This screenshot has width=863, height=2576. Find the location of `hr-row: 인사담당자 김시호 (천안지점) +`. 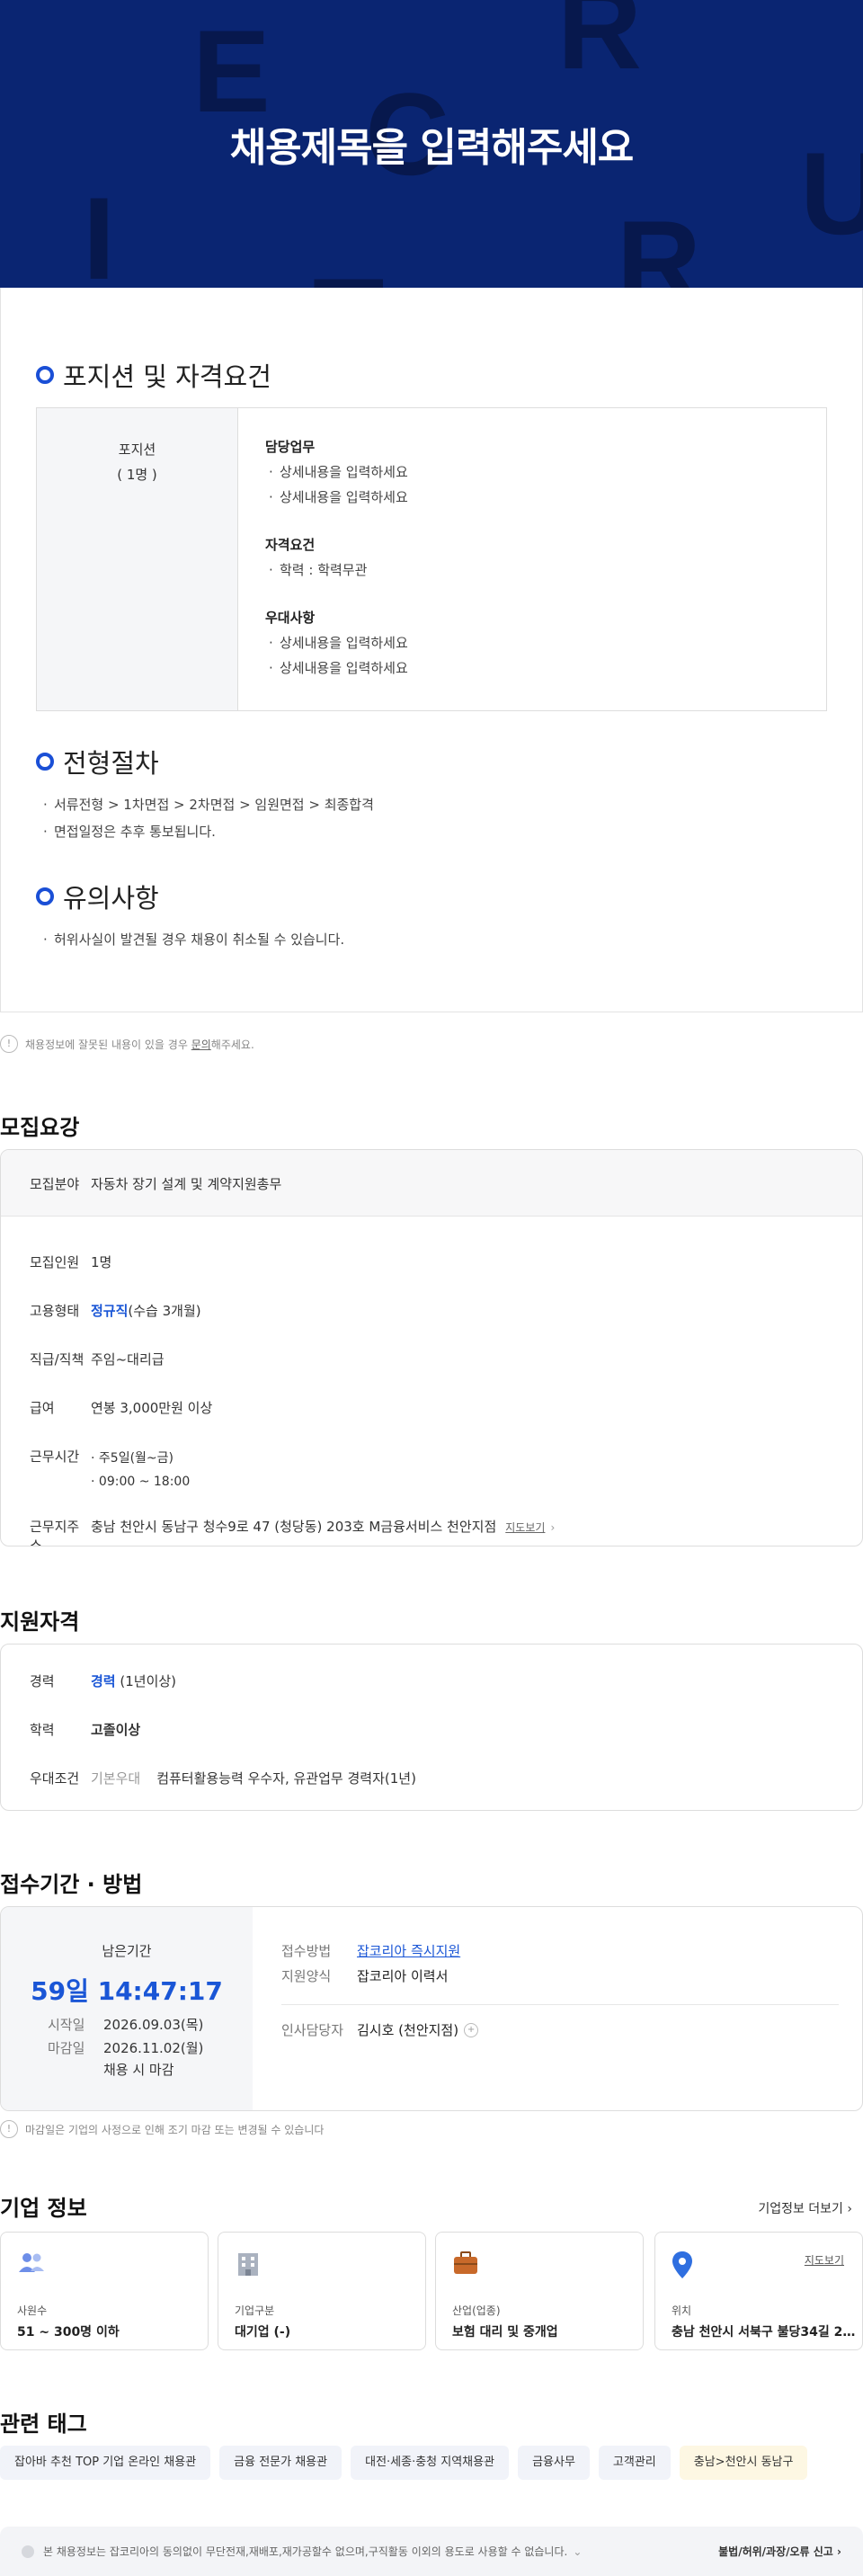

hr-row: 인사담당자 김시호 (천안지점) + is located at coordinates (380, 2030).